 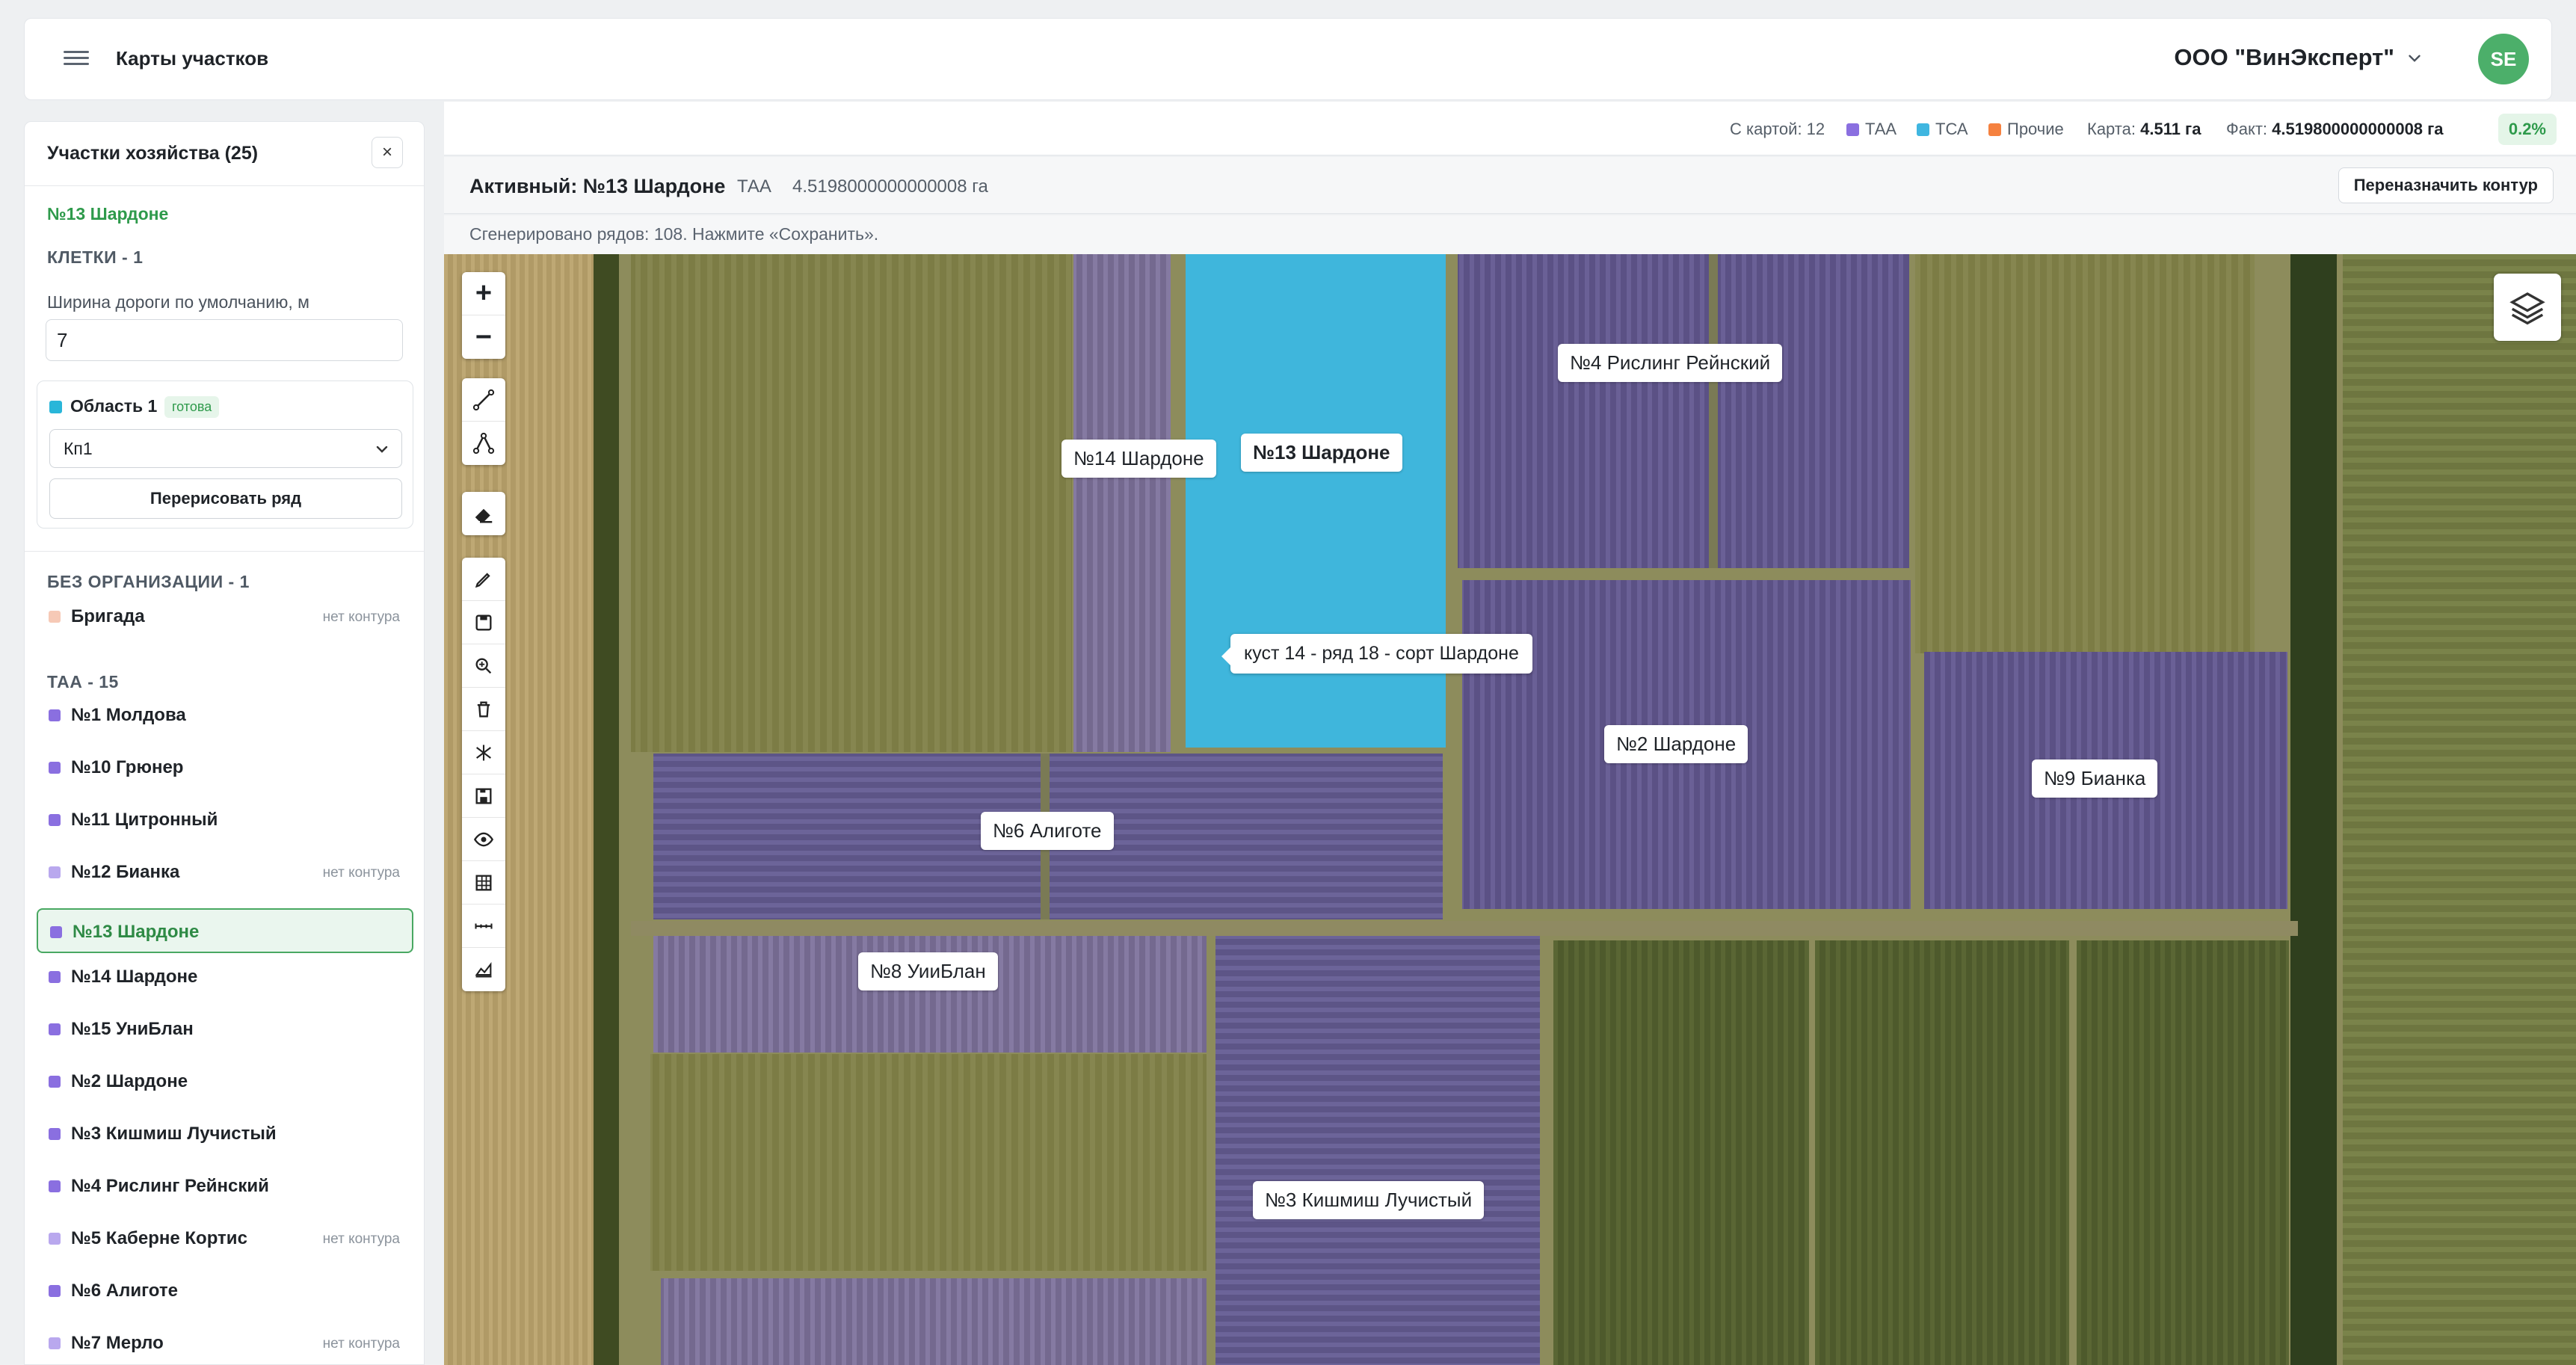 I want to click on list-item: №5 Каберне Кортис нет контура, so click(x=225, y=1238).